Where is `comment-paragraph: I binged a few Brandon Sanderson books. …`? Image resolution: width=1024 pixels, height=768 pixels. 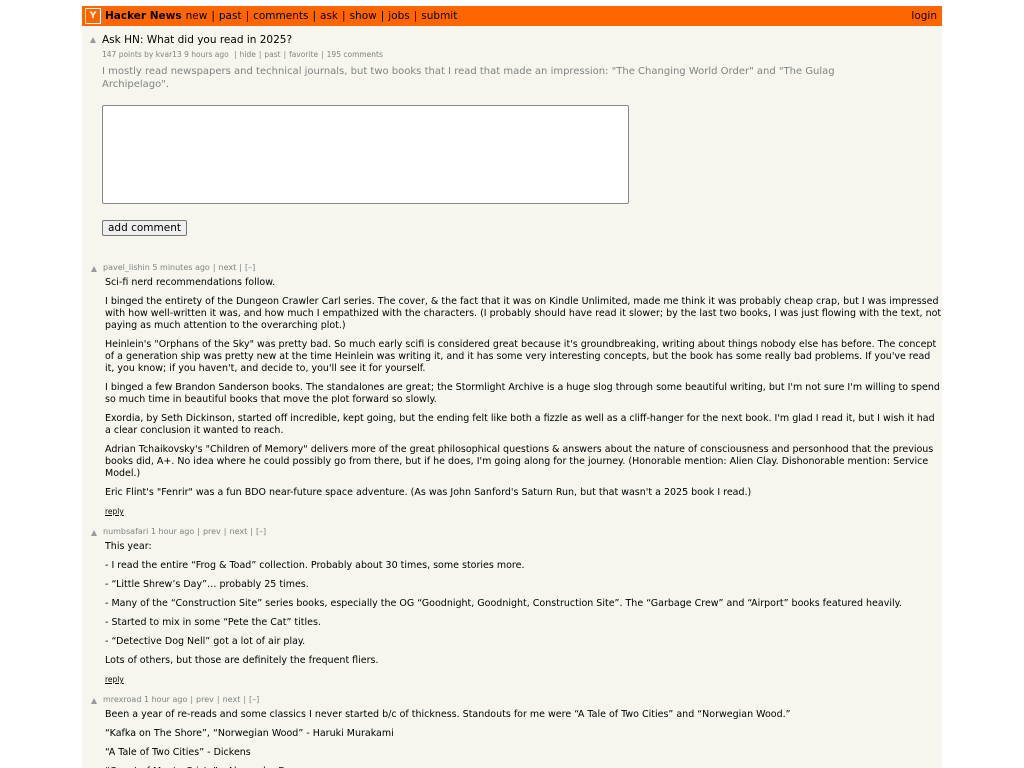
comment-paragraph: I binged a few Brandon Sanderson books. … is located at coordinates (522, 393).